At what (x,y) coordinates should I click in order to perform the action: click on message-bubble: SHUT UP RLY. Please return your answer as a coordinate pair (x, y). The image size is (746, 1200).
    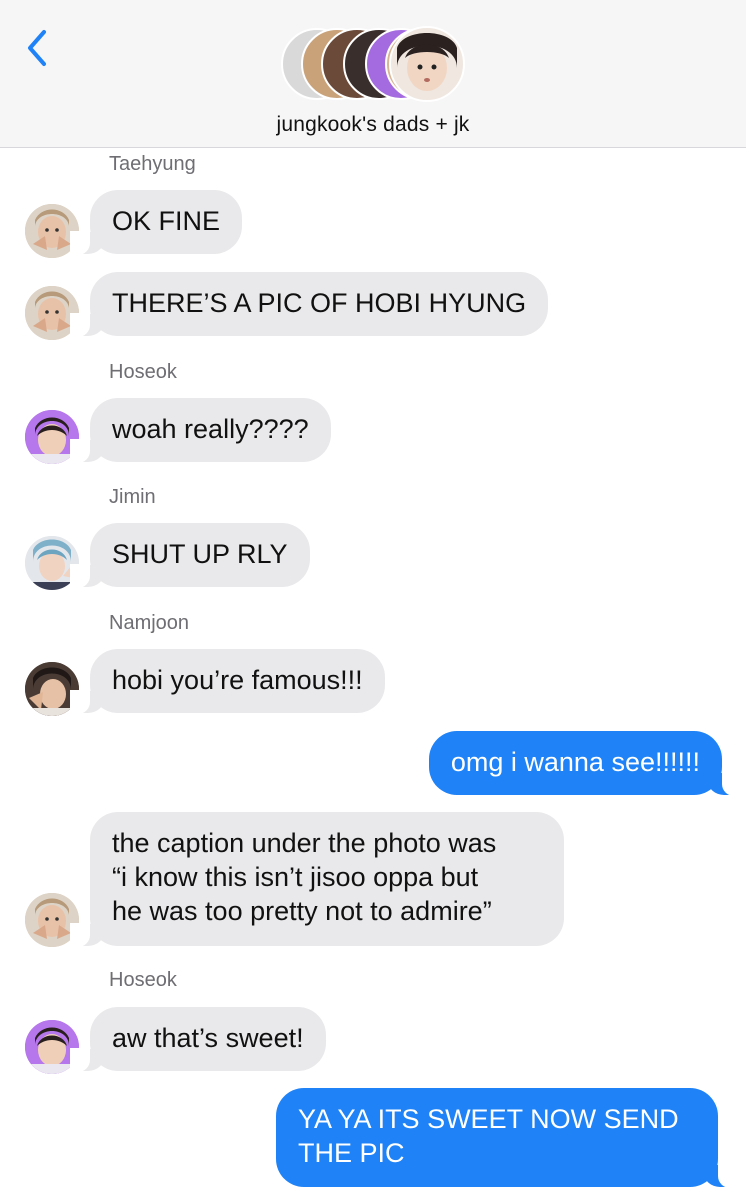
    Looking at the image, I should click on (190, 555).